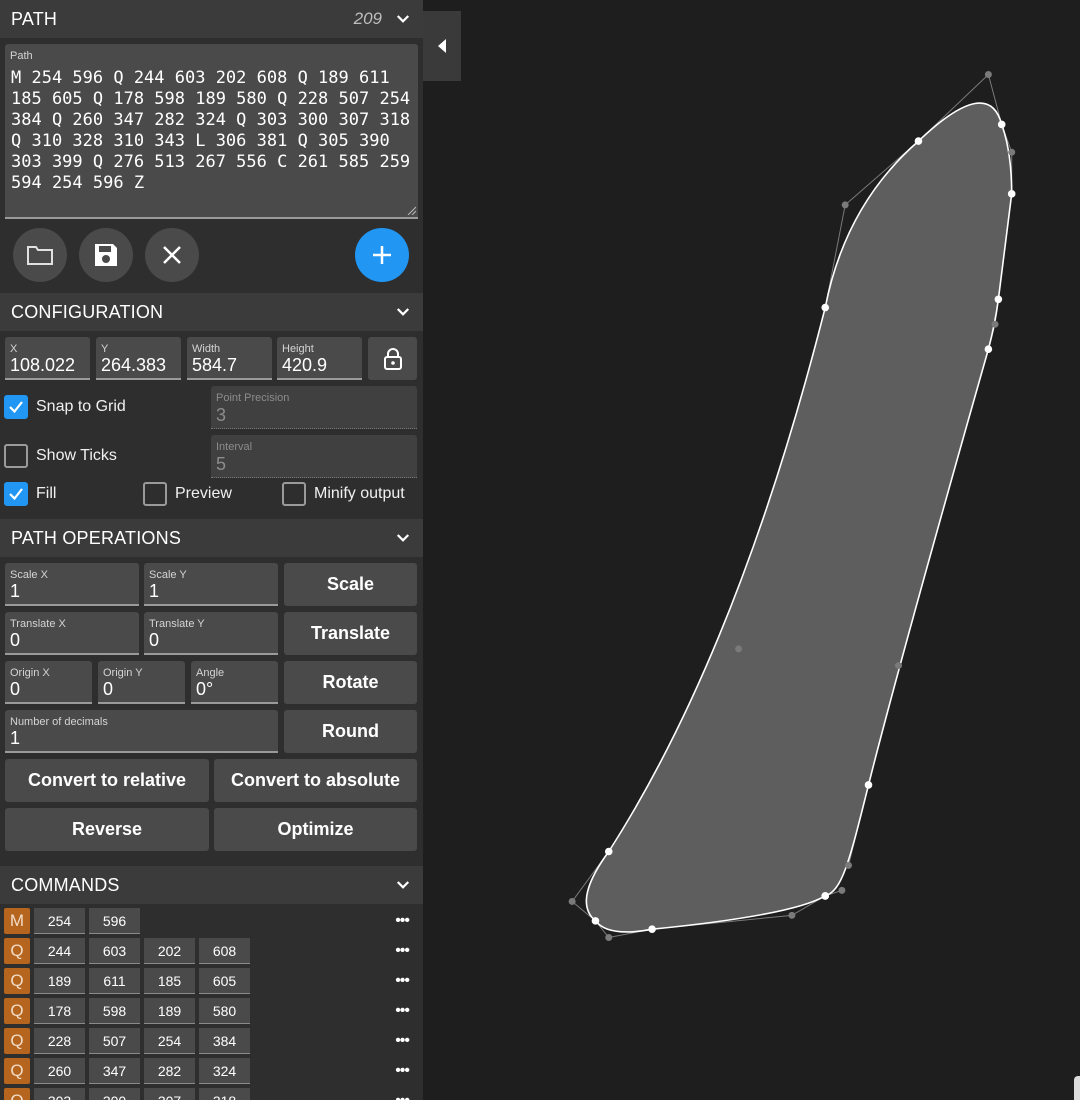 The image size is (1080, 1100). I want to click on command-value: 507, so click(114, 1041).